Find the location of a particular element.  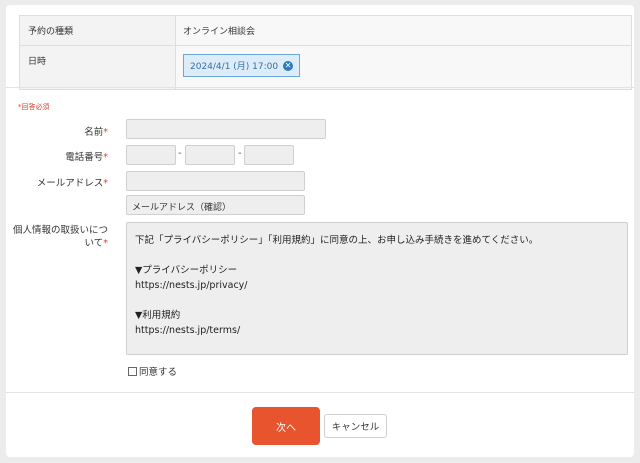

datetime-chip: 2024/4/1 (月) 17:00 ✕ is located at coordinates (242, 65).